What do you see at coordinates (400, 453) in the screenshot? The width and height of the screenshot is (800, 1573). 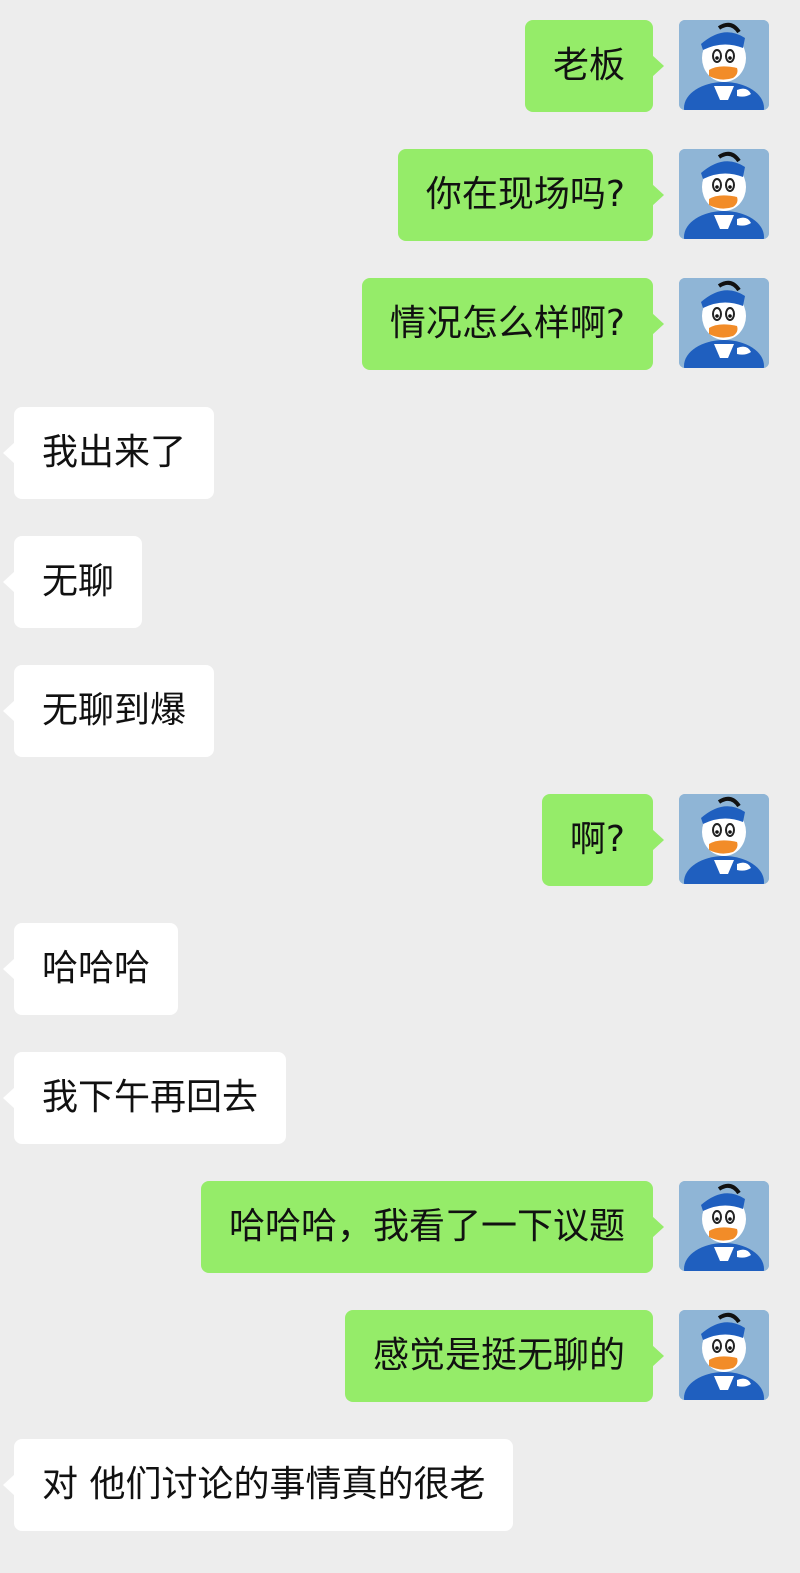 I see `incoming-message: 我出来了` at bounding box center [400, 453].